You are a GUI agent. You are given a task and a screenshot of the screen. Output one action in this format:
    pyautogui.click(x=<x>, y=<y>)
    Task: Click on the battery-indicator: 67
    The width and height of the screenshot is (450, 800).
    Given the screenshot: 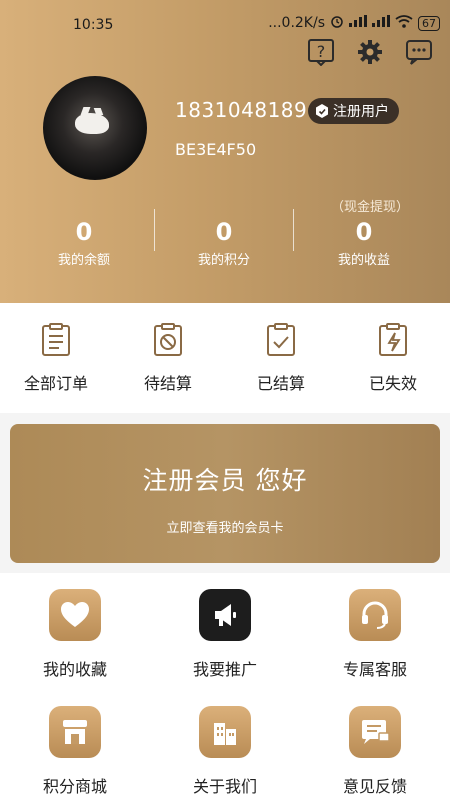 What is the action you would take?
    pyautogui.click(x=429, y=23)
    